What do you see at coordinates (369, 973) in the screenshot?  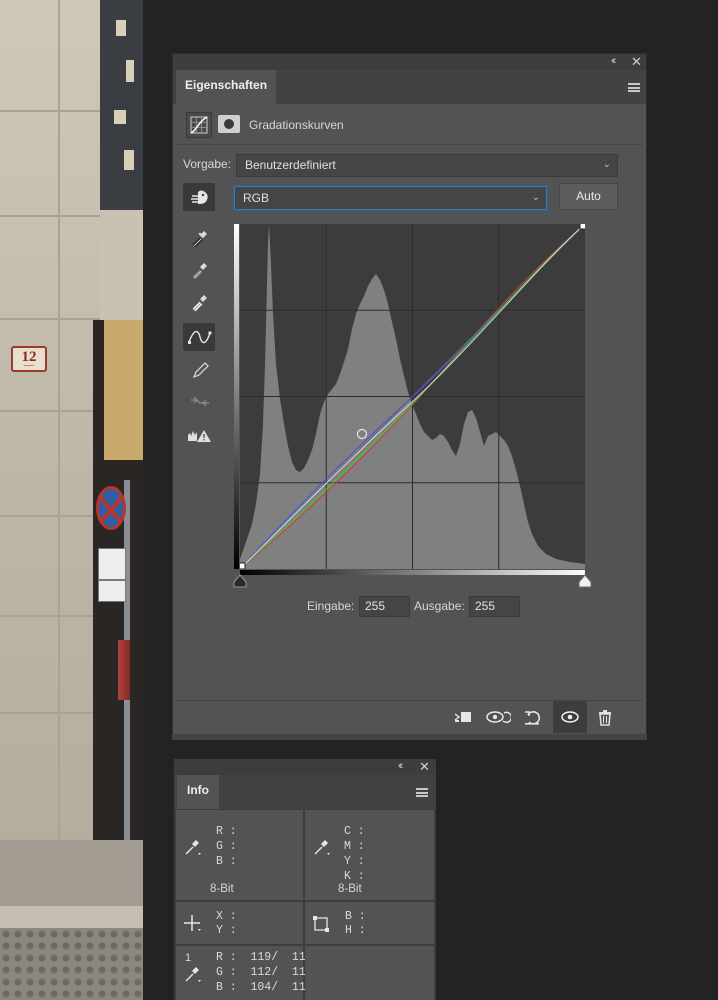 I see `info-empty-cell` at bounding box center [369, 973].